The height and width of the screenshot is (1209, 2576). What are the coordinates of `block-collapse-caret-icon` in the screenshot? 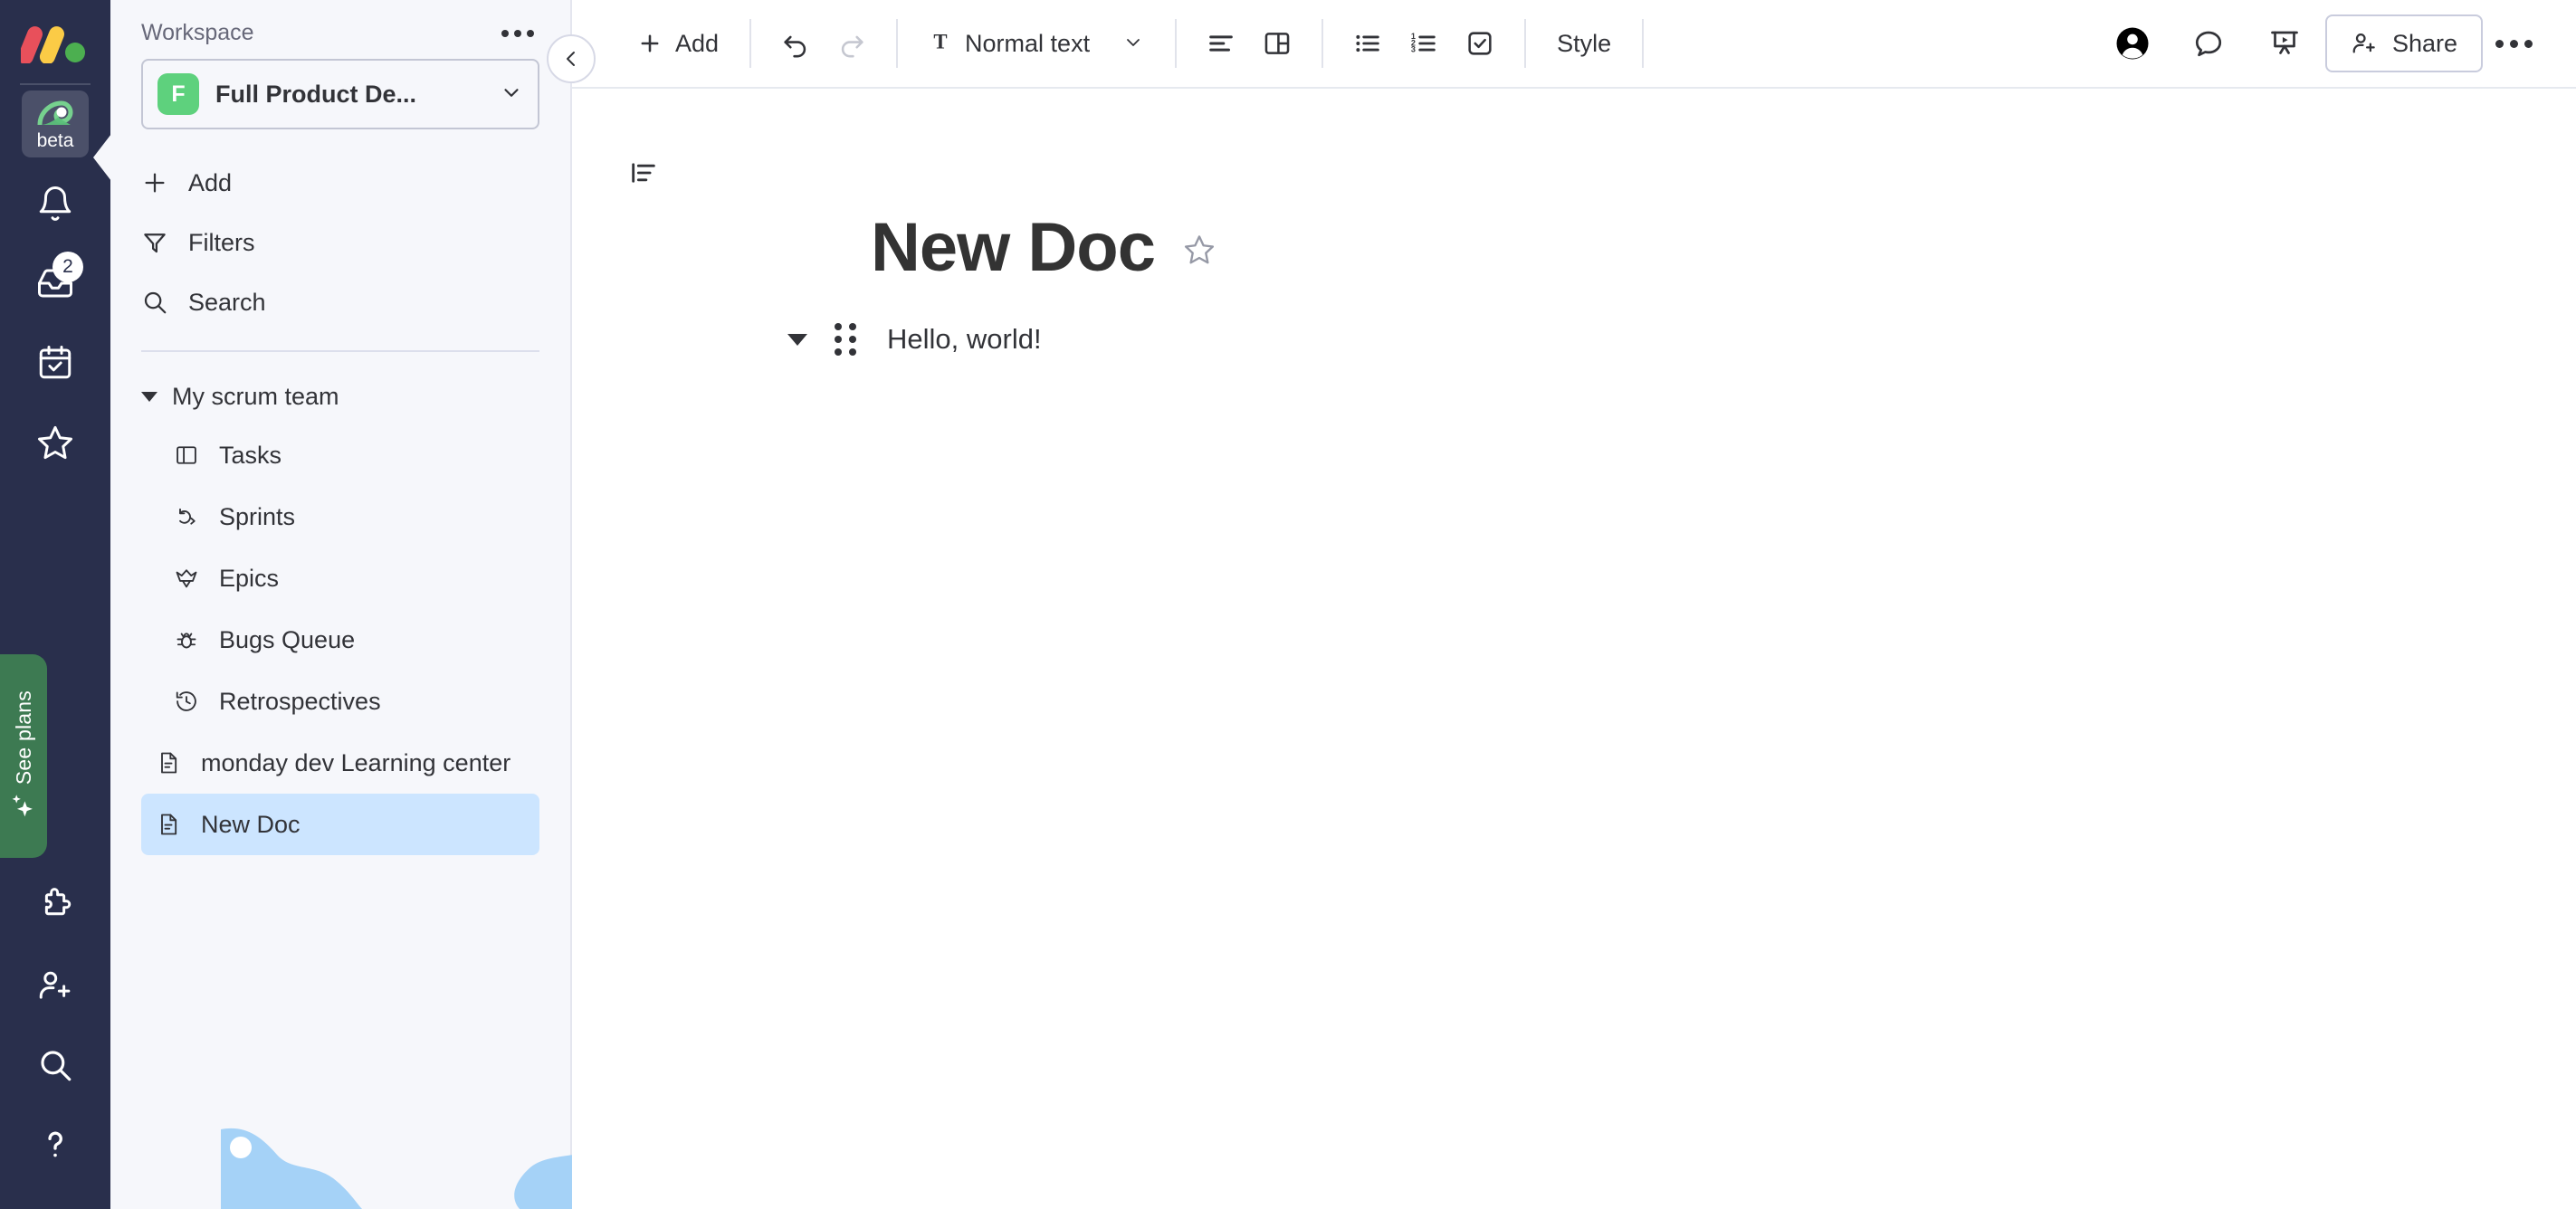 It's located at (797, 339).